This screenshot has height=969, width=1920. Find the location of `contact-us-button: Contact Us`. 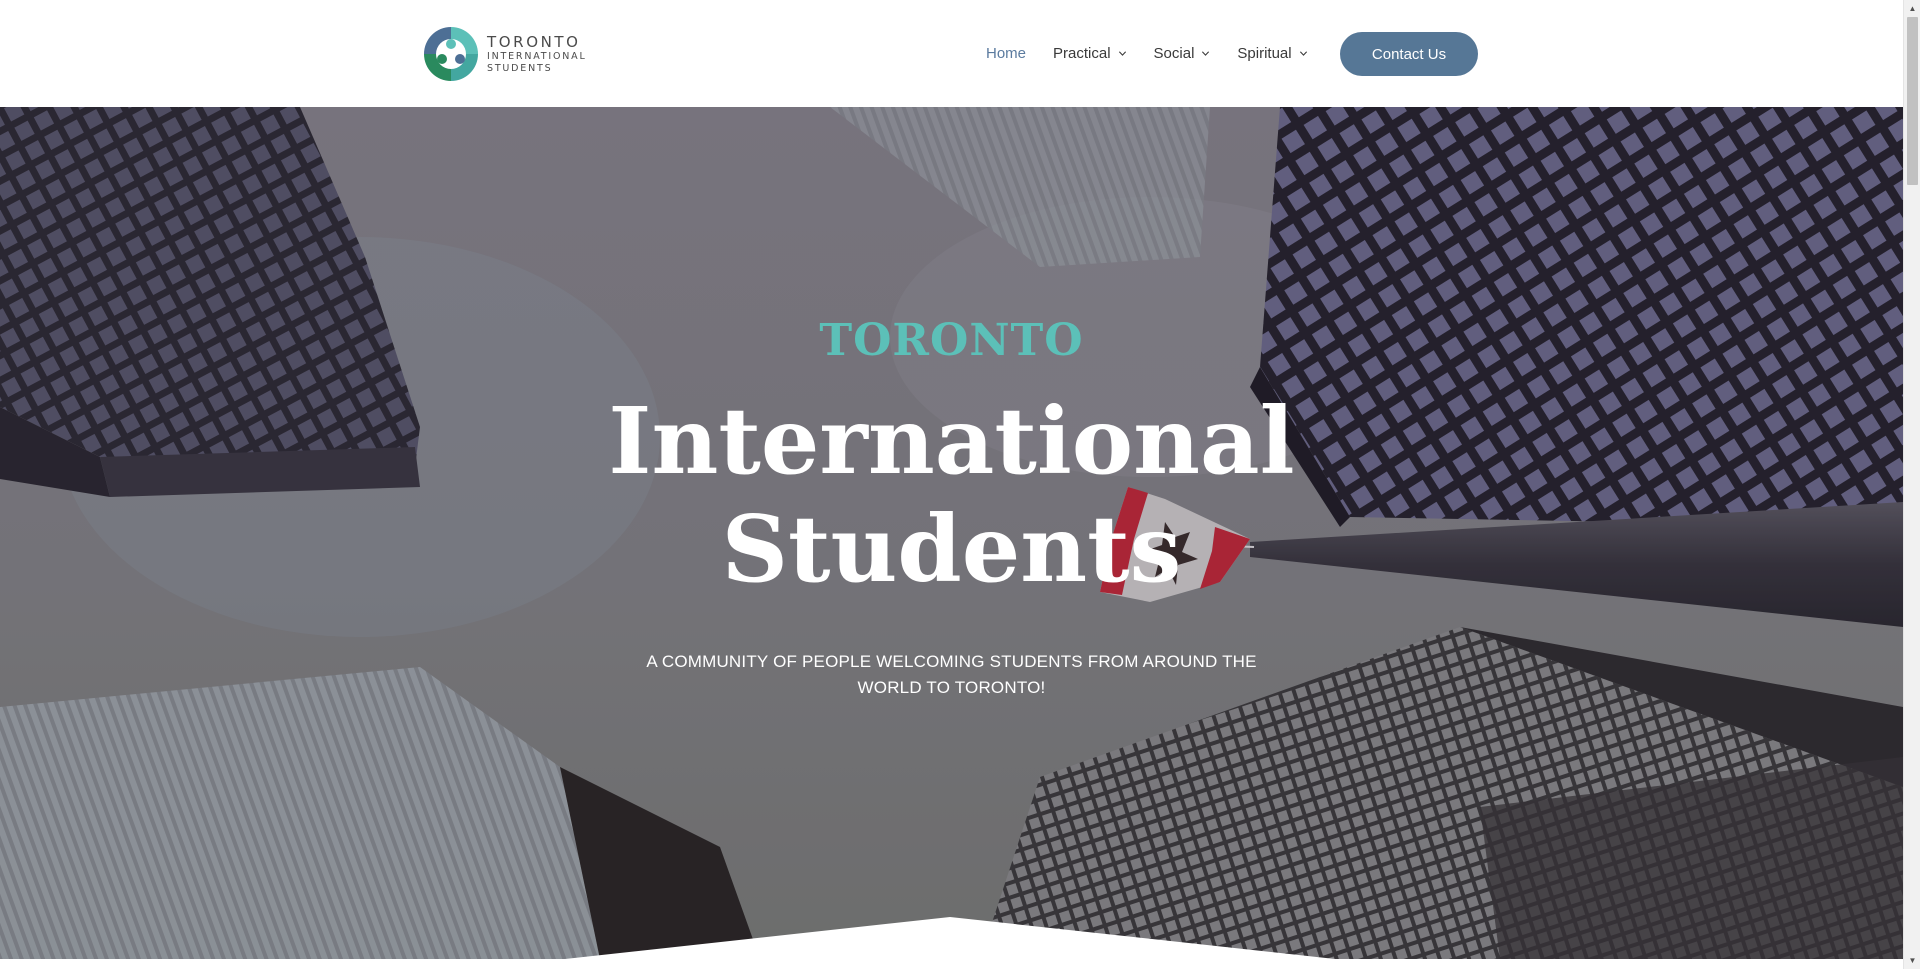

contact-us-button: Contact Us is located at coordinates (1409, 54).